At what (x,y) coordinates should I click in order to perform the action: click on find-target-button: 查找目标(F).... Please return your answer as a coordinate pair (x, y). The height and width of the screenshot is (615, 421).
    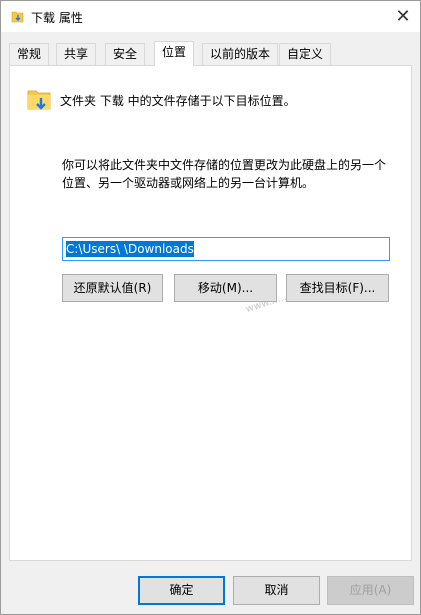
    Looking at the image, I should click on (337, 288).